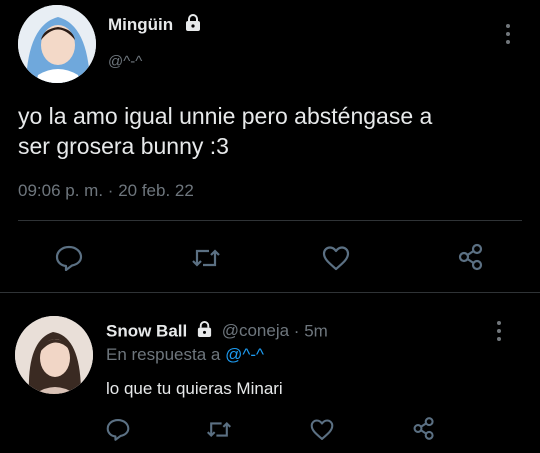 The height and width of the screenshot is (453, 540). I want to click on reply-author-handle: @coneja, so click(255, 330).